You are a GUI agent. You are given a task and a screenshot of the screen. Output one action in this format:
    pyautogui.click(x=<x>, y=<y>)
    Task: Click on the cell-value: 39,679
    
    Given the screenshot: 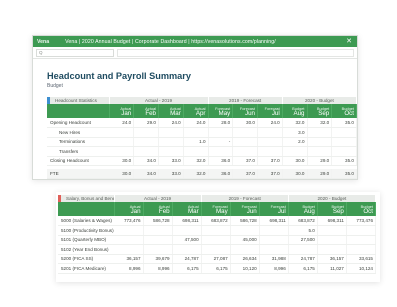 What is the action you would take?
    pyautogui.click(x=158, y=259)
    